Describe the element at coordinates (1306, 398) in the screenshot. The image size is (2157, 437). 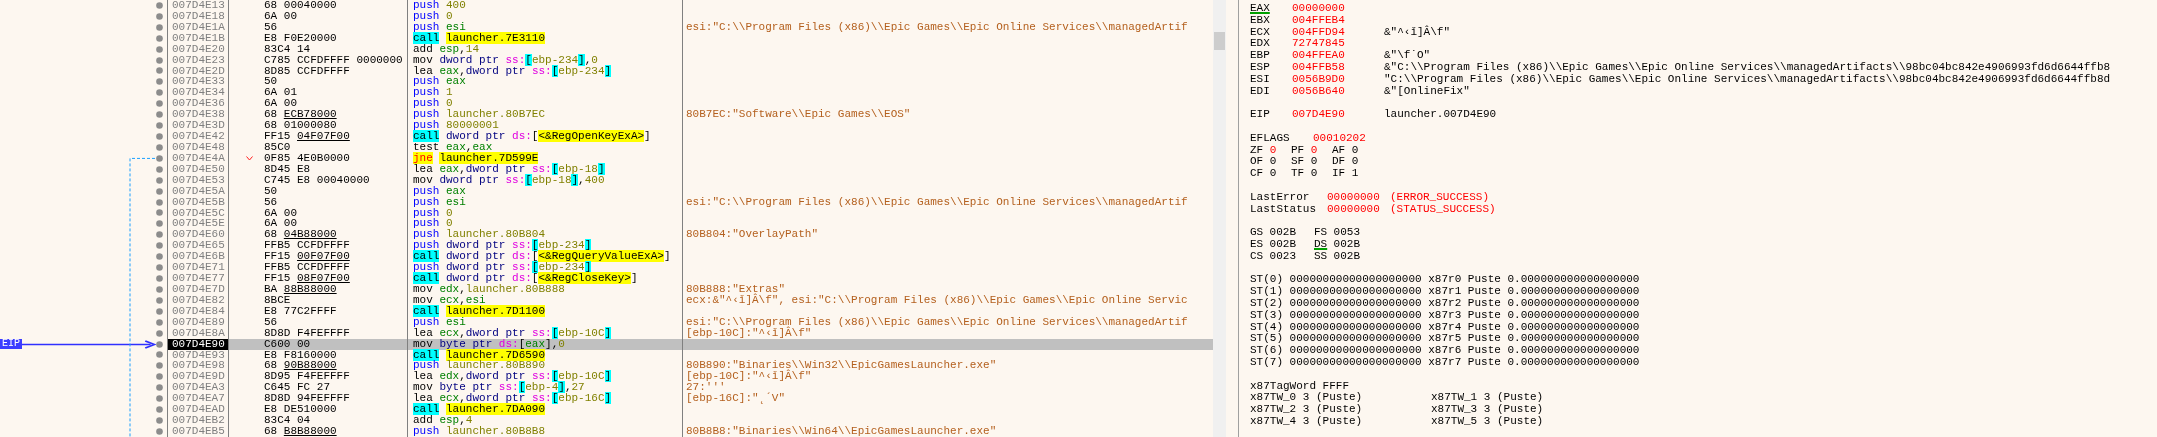
I see `tag-word-entry: x87TW_0 3 (Puste)` at that location.